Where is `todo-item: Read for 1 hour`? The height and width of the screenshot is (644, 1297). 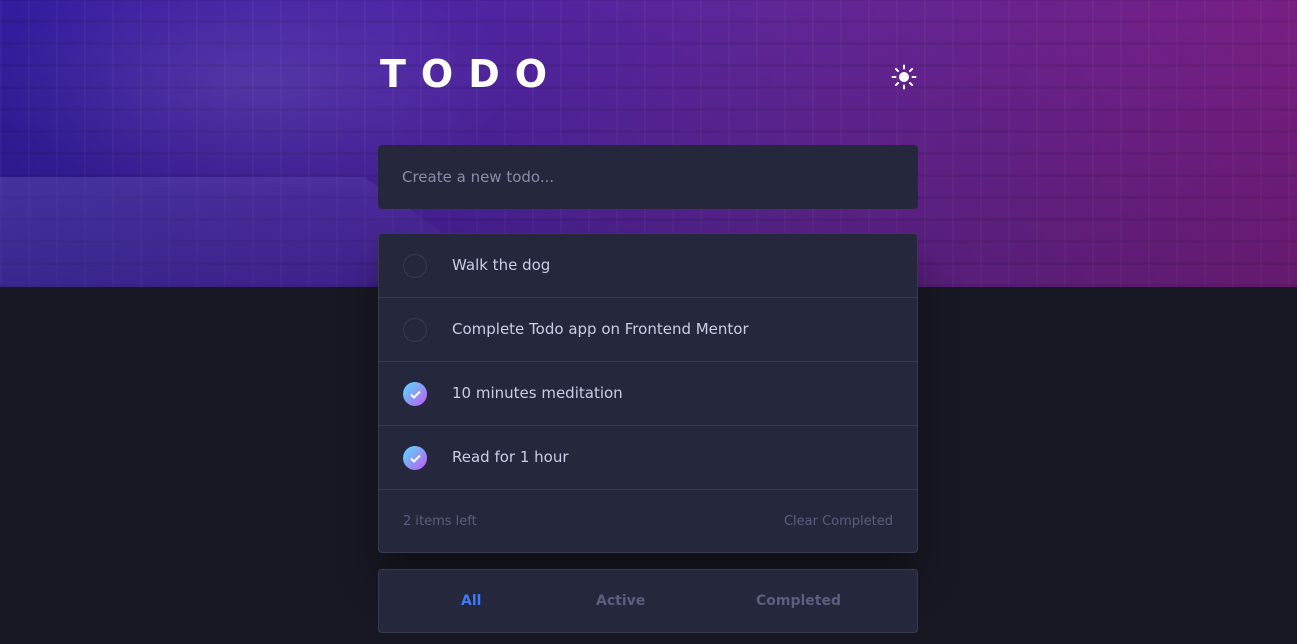 todo-item: Read for 1 hour is located at coordinates (648, 458).